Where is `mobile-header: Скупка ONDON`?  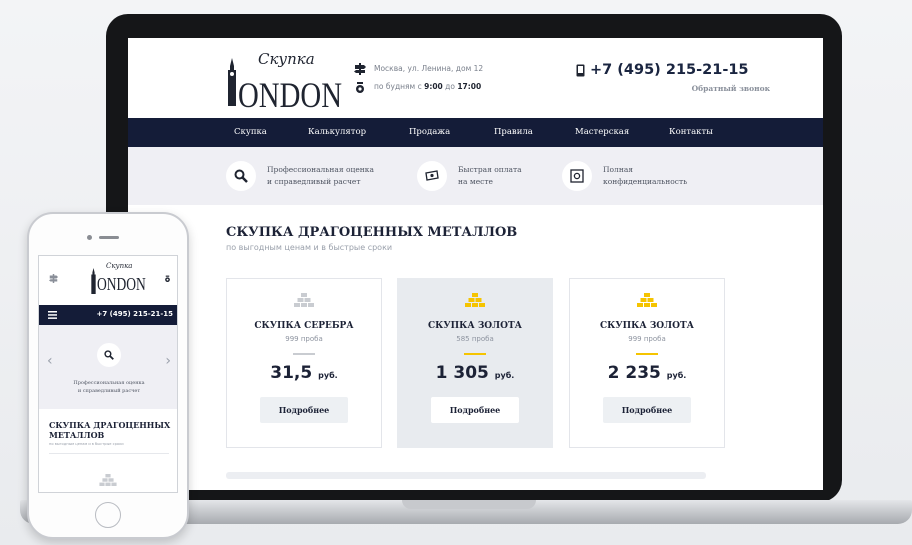 mobile-header: Скупка ONDON is located at coordinates (108, 280).